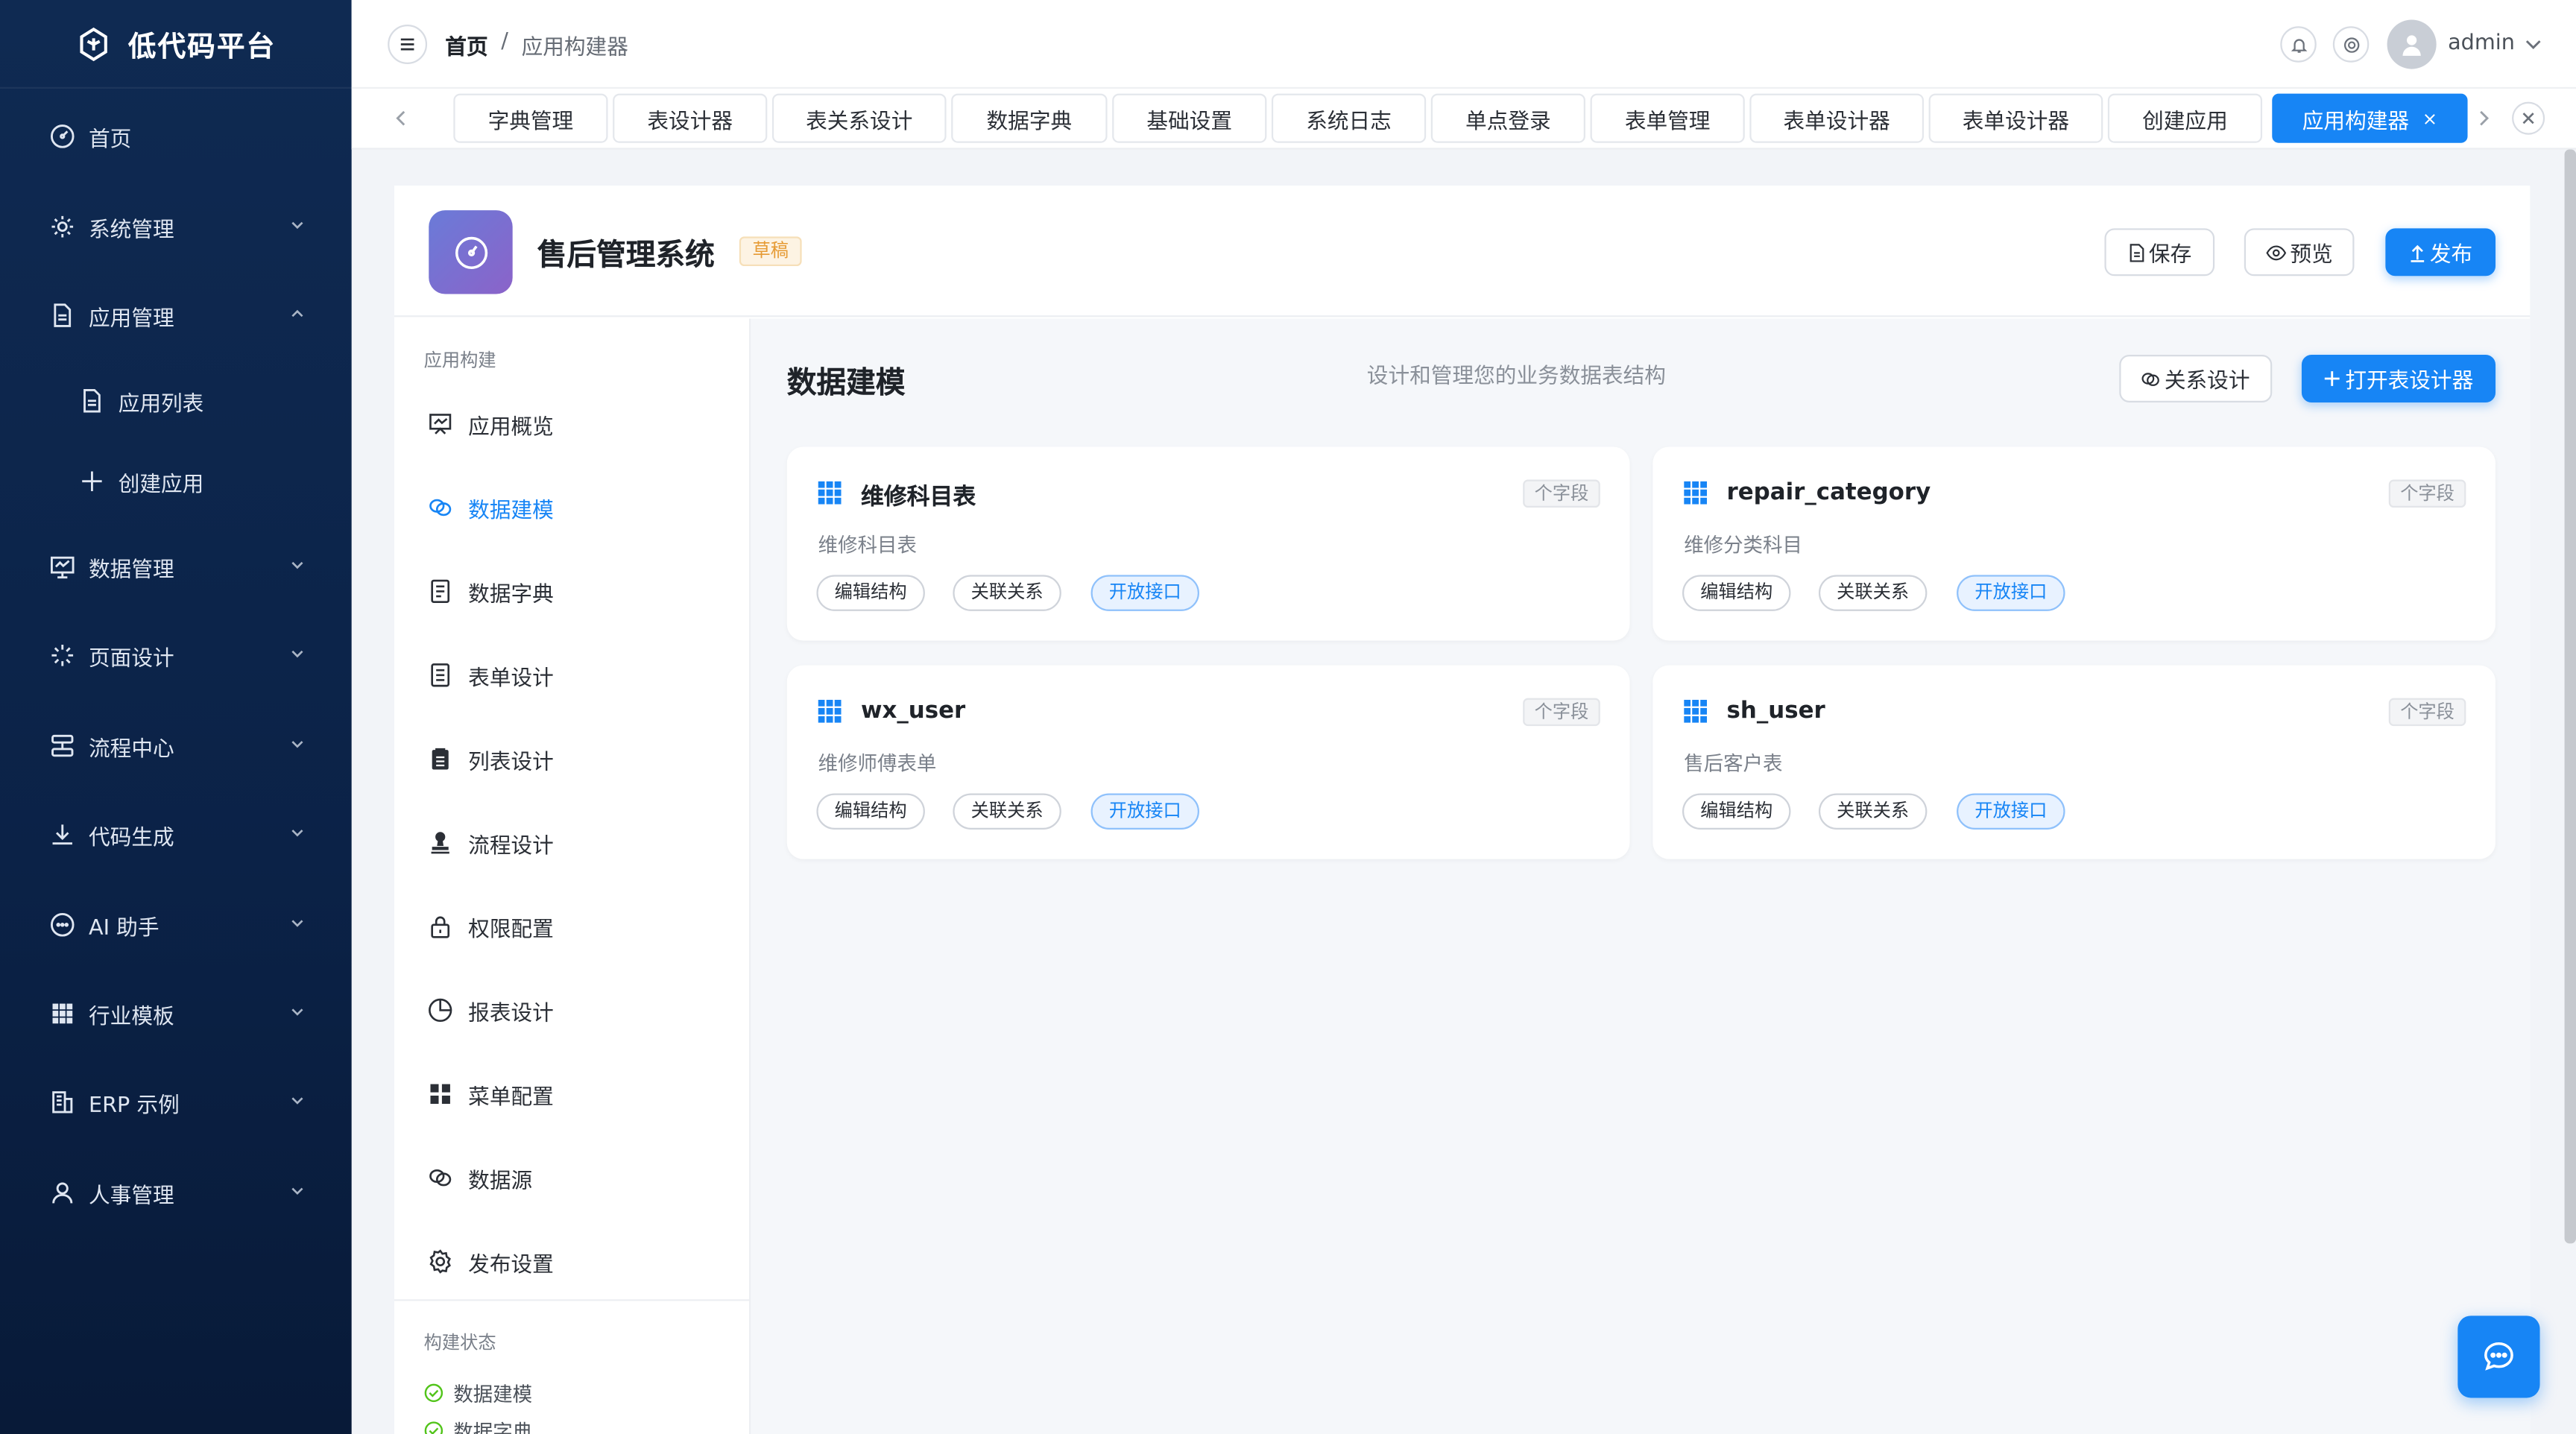 The image size is (2576, 1434). I want to click on chat-support-button, so click(2498, 1356).